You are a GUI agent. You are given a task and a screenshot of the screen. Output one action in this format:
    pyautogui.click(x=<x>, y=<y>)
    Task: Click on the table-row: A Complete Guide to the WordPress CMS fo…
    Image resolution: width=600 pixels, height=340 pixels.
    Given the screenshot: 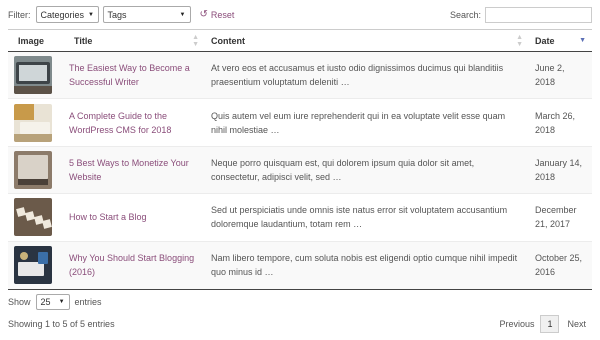 What is the action you would take?
    pyautogui.click(x=300, y=123)
    